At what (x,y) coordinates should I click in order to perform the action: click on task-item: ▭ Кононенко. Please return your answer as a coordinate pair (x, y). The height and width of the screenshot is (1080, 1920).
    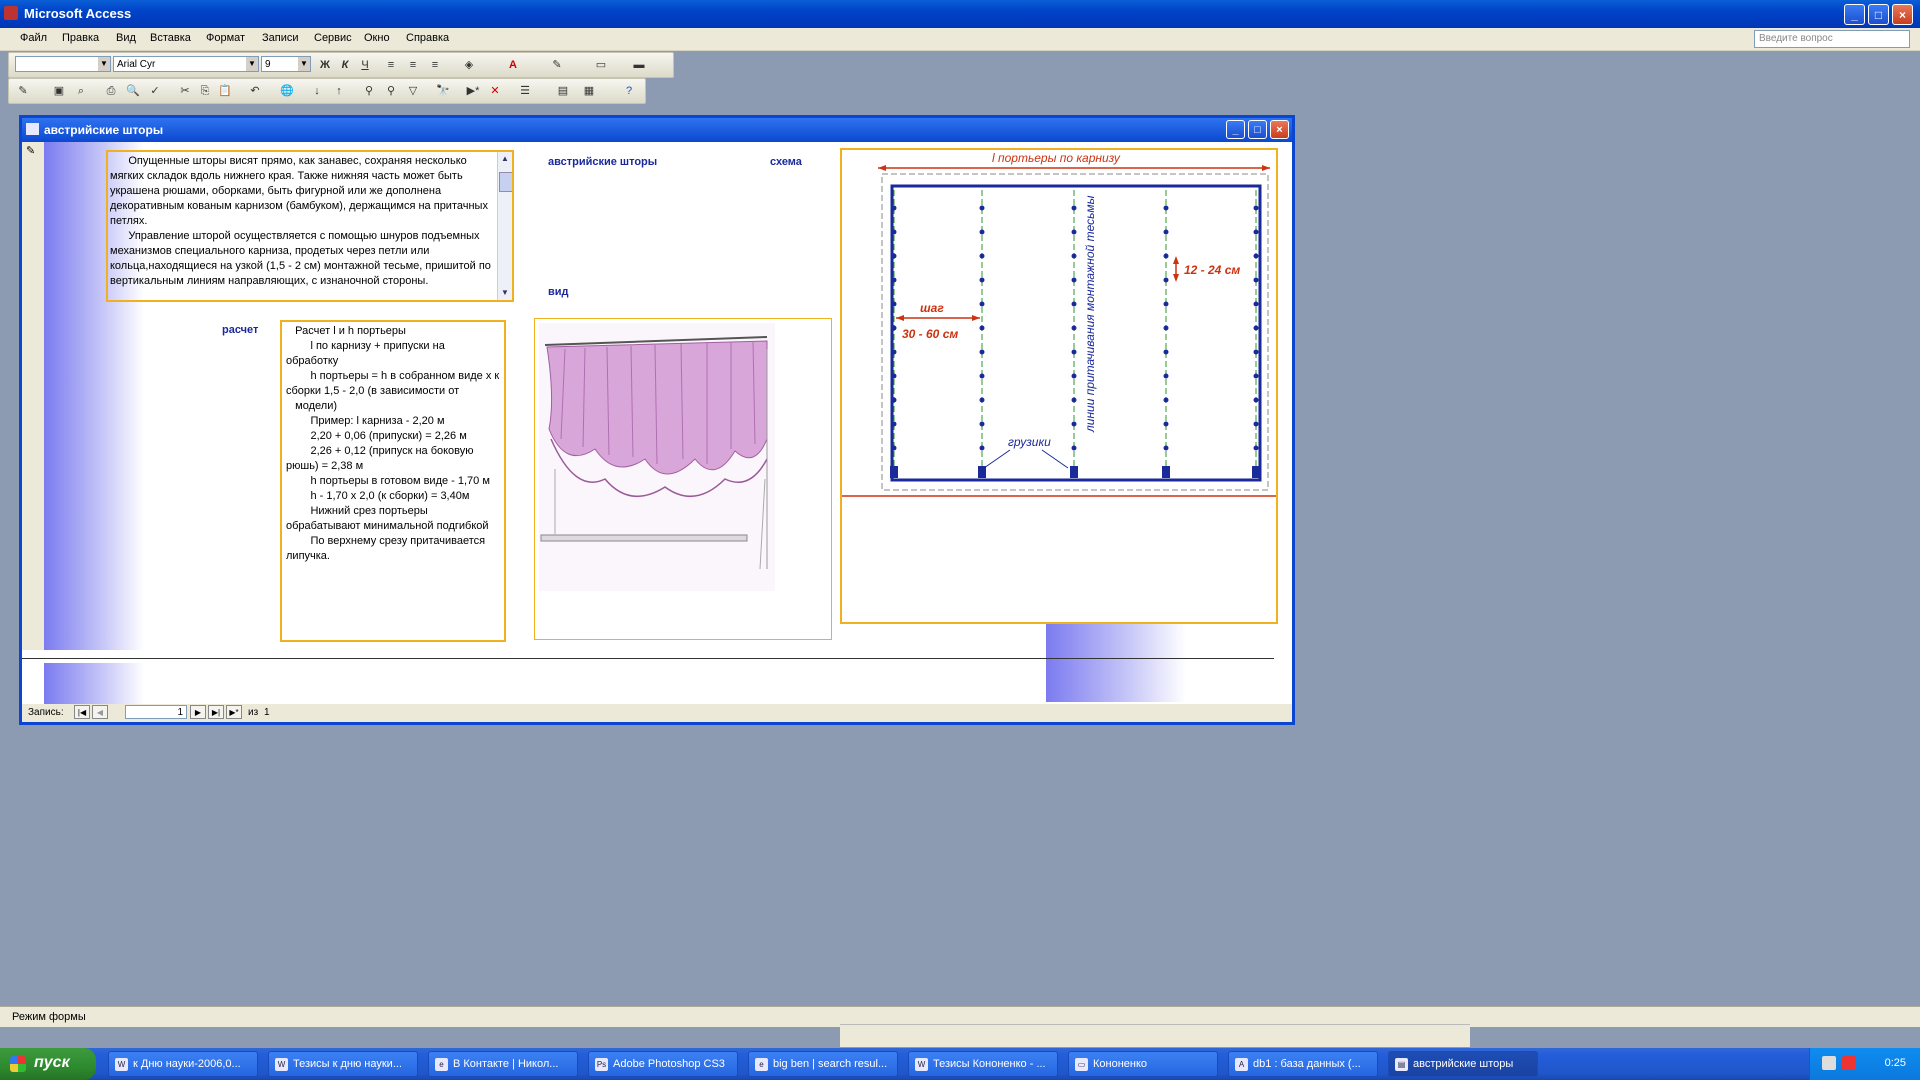
    Looking at the image, I should click on (1143, 1064).